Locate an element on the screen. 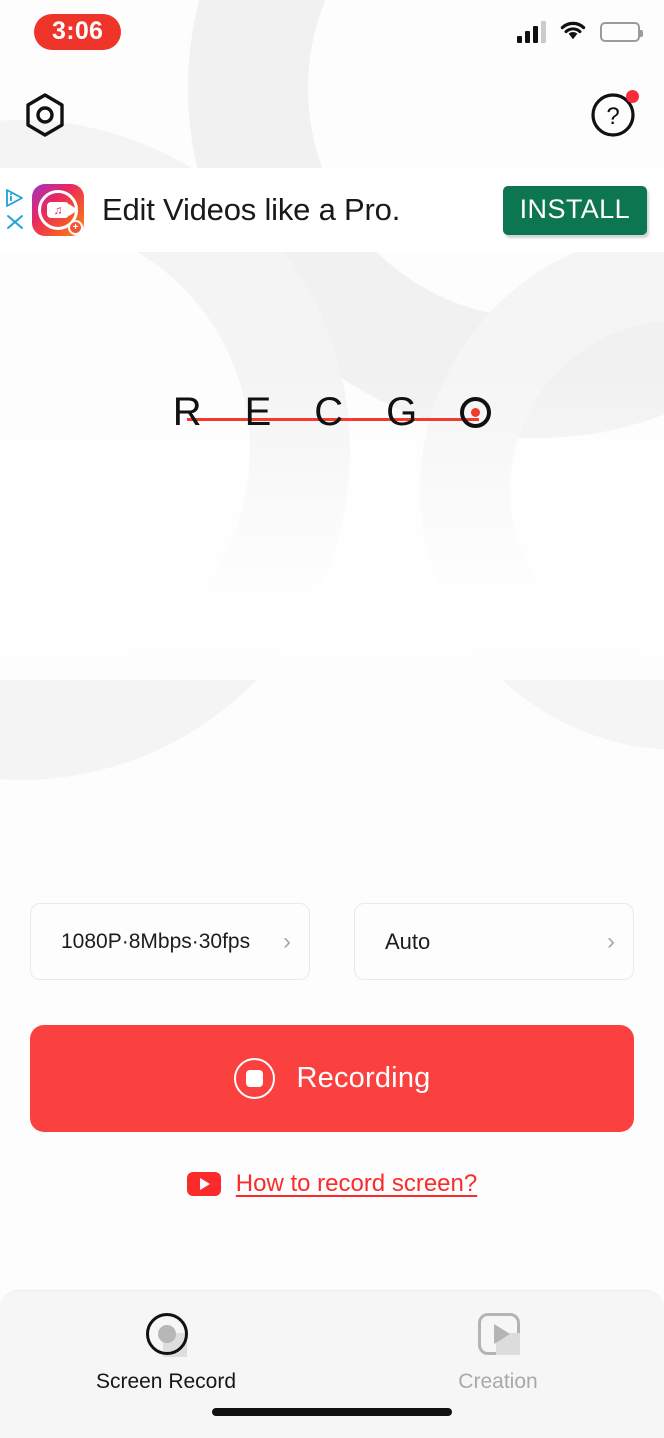 The image size is (664, 1438). status-bar: 3:06 is located at coordinates (332, 32).